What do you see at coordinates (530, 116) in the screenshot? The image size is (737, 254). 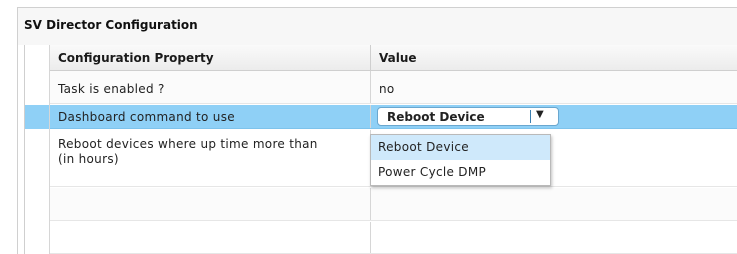 I see `select-separator` at bounding box center [530, 116].